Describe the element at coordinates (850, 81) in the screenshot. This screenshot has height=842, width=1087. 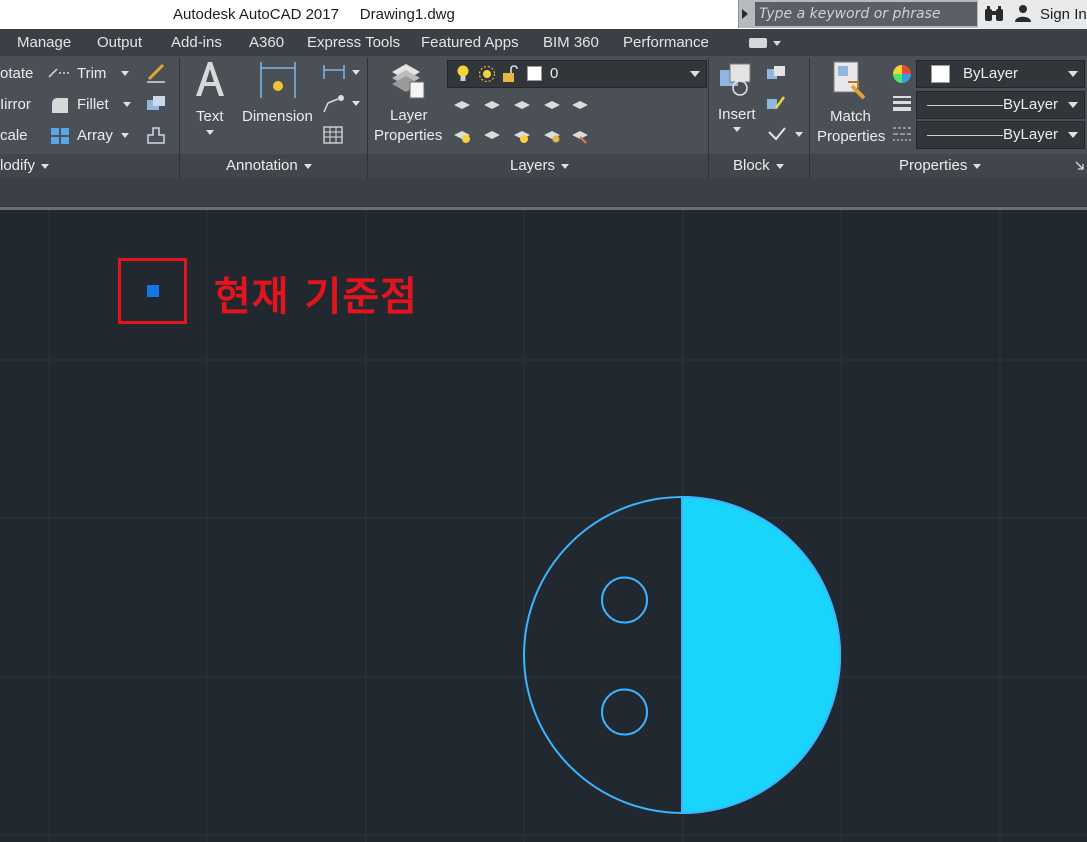
I see `match-properties-icon` at that location.